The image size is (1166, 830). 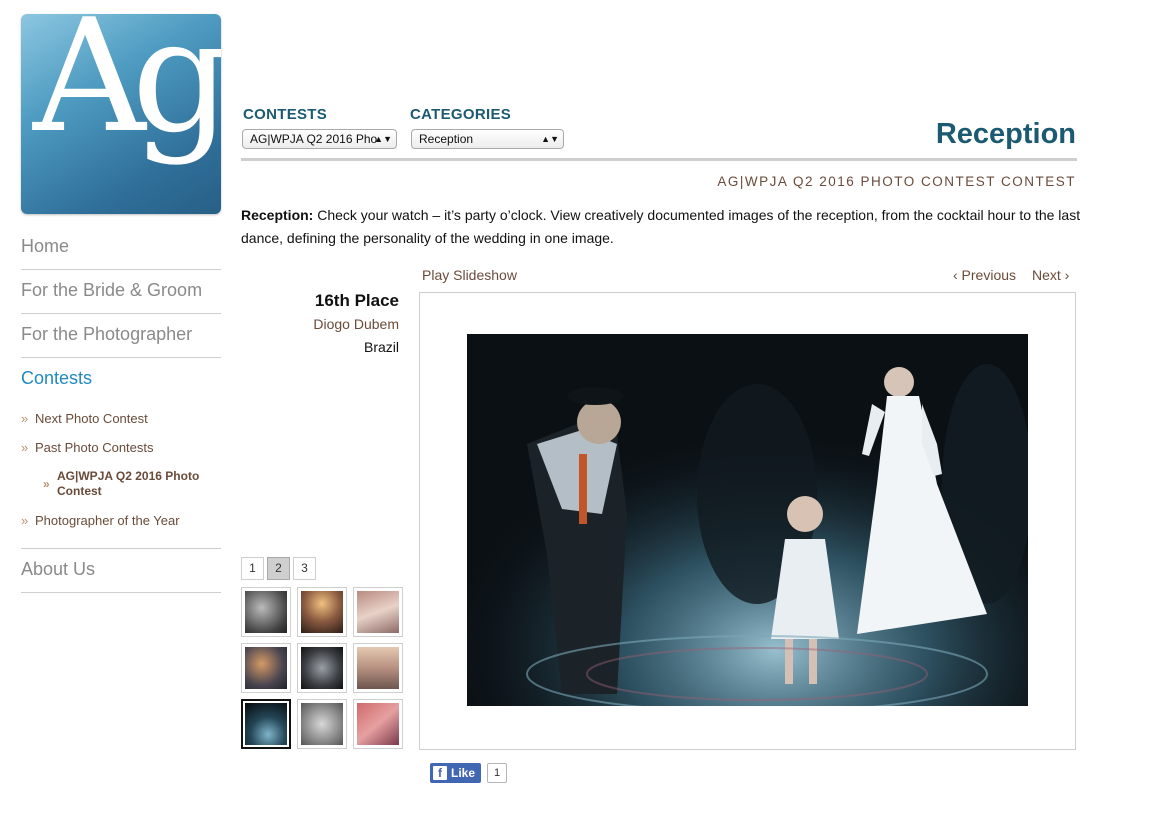 What do you see at coordinates (446, 139) in the screenshot?
I see `category-select-value: Reception` at bounding box center [446, 139].